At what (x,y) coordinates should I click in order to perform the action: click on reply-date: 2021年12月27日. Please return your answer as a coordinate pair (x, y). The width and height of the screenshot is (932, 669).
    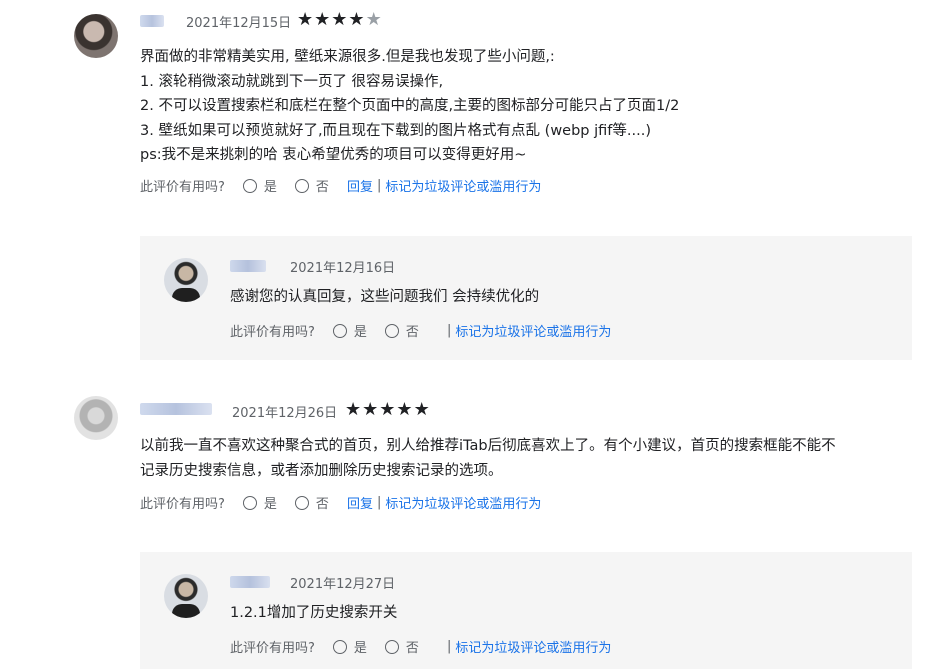
    Looking at the image, I should click on (343, 584).